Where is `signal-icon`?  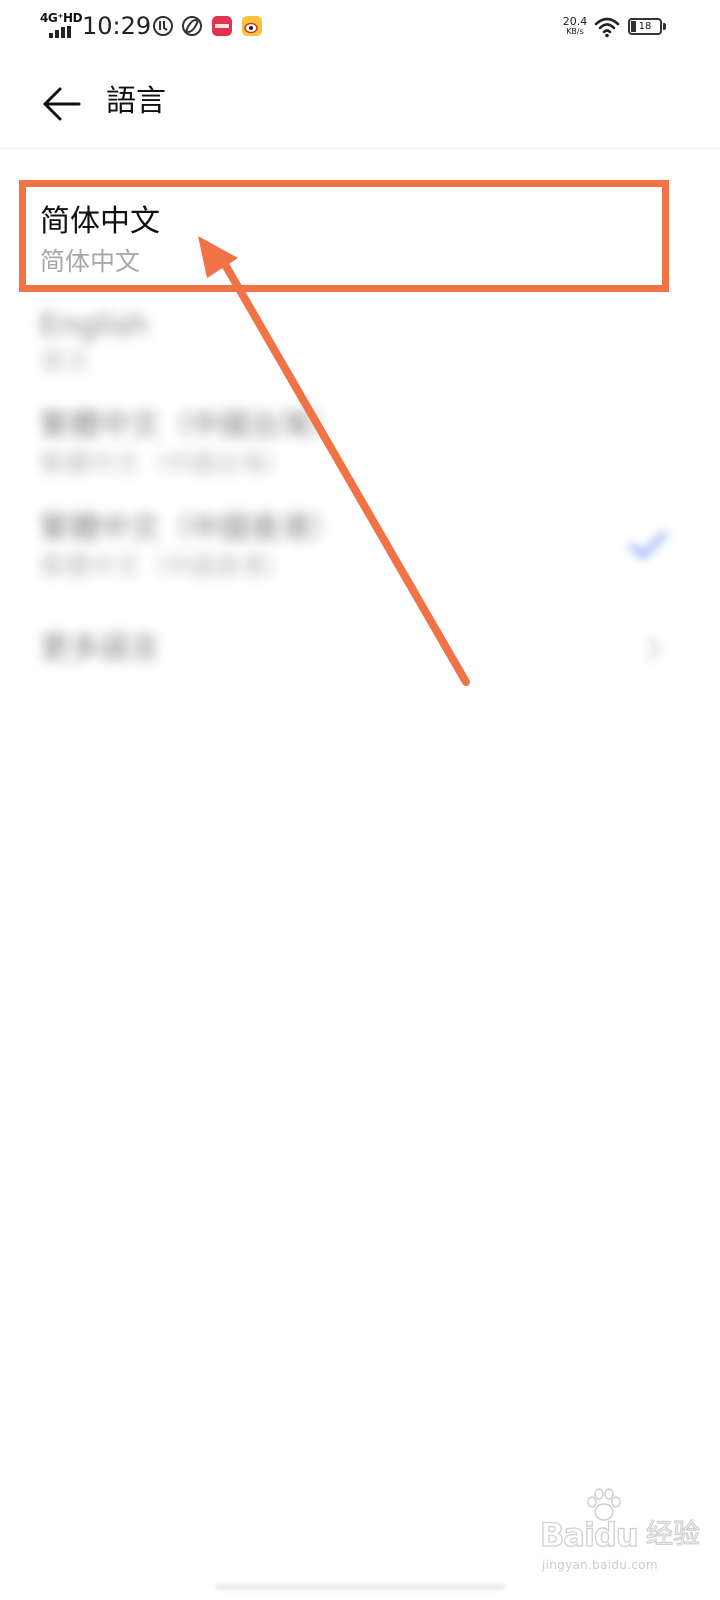
signal-icon is located at coordinates (60, 32).